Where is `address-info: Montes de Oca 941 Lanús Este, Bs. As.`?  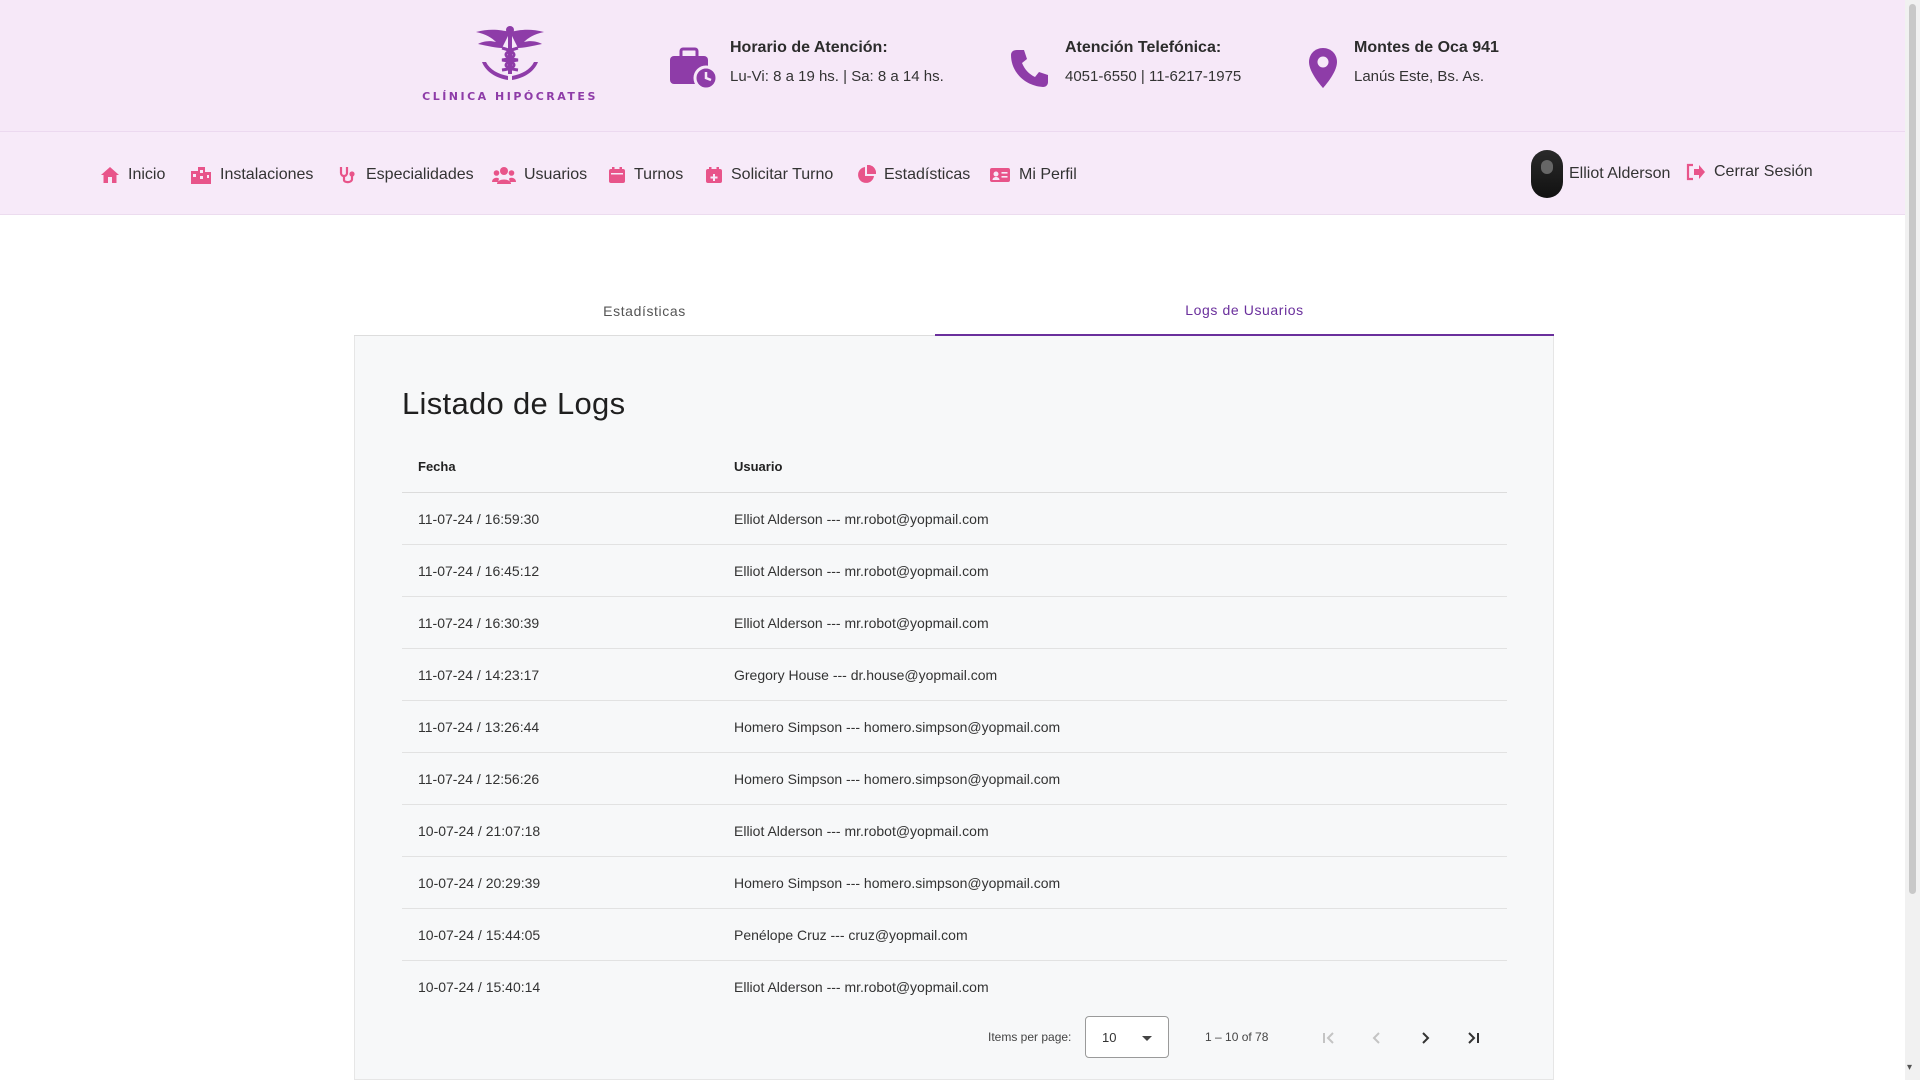 address-info: Montes de Oca 941 Lanús Este, Bs. As. is located at coordinates (1400, 65).